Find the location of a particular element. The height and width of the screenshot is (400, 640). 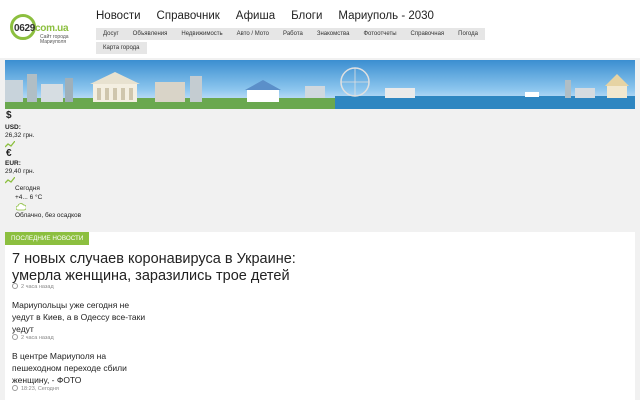

main-nav-afisha: Афиша is located at coordinates (255, 16).